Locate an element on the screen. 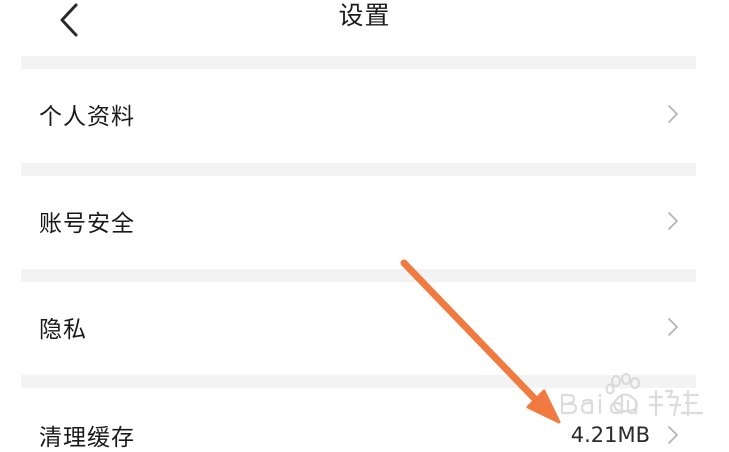 The height and width of the screenshot is (452, 729). settings-item-label: 个人资料 is located at coordinates (87, 117).